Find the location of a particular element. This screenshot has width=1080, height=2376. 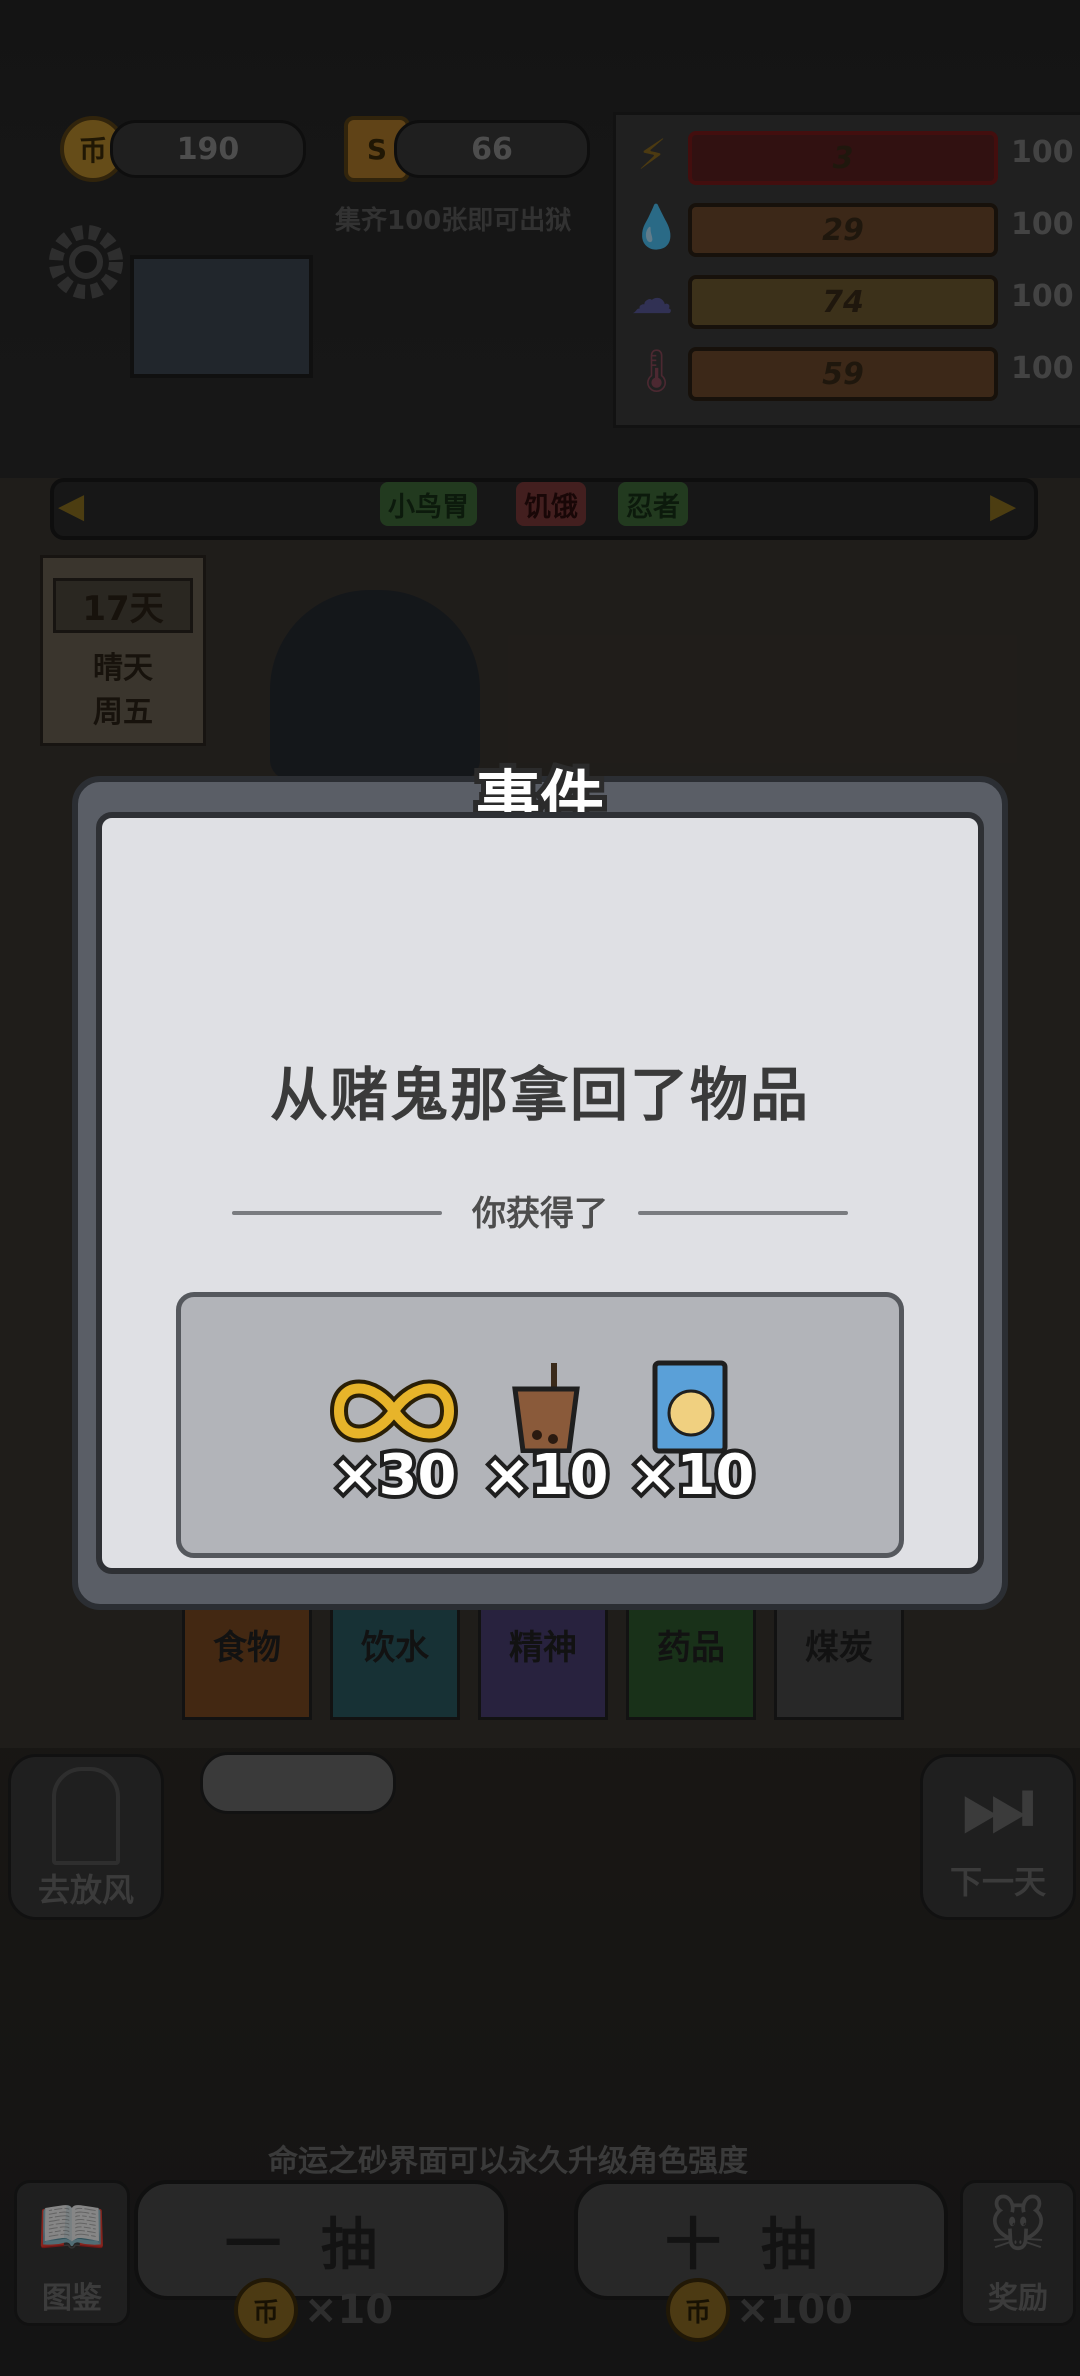

reward-button: 🐭 奖励 is located at coordinates (1018, 2253).